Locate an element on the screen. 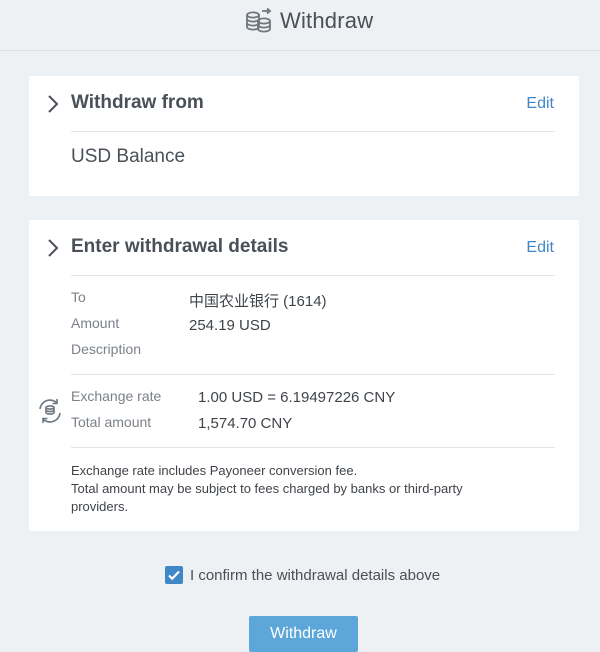 The image size is (600, 652). total-amount-label: Total amount is located at coordinates (111, 422).